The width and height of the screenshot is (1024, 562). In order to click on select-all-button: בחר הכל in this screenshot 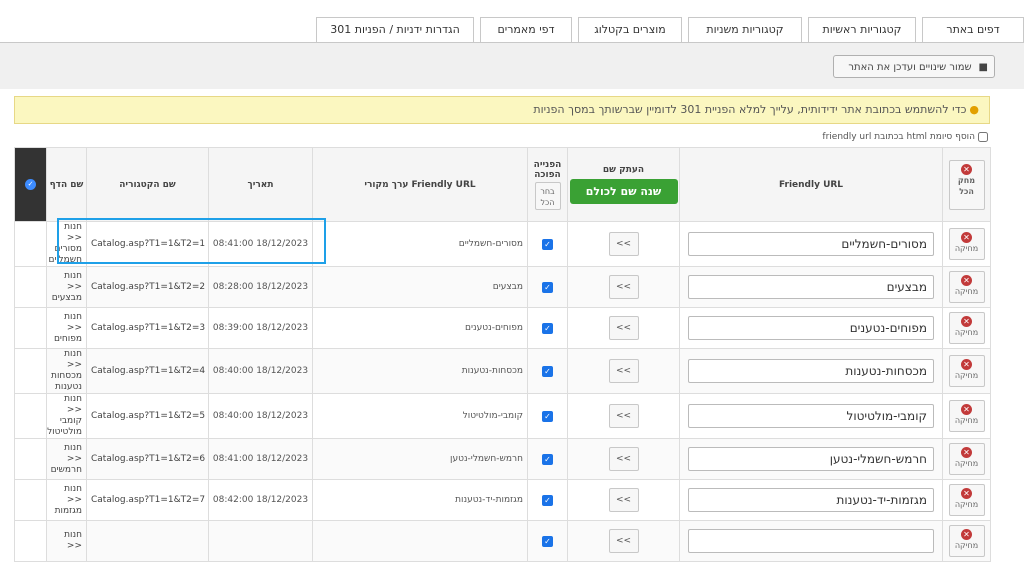, I will do `click(547, 195)`.